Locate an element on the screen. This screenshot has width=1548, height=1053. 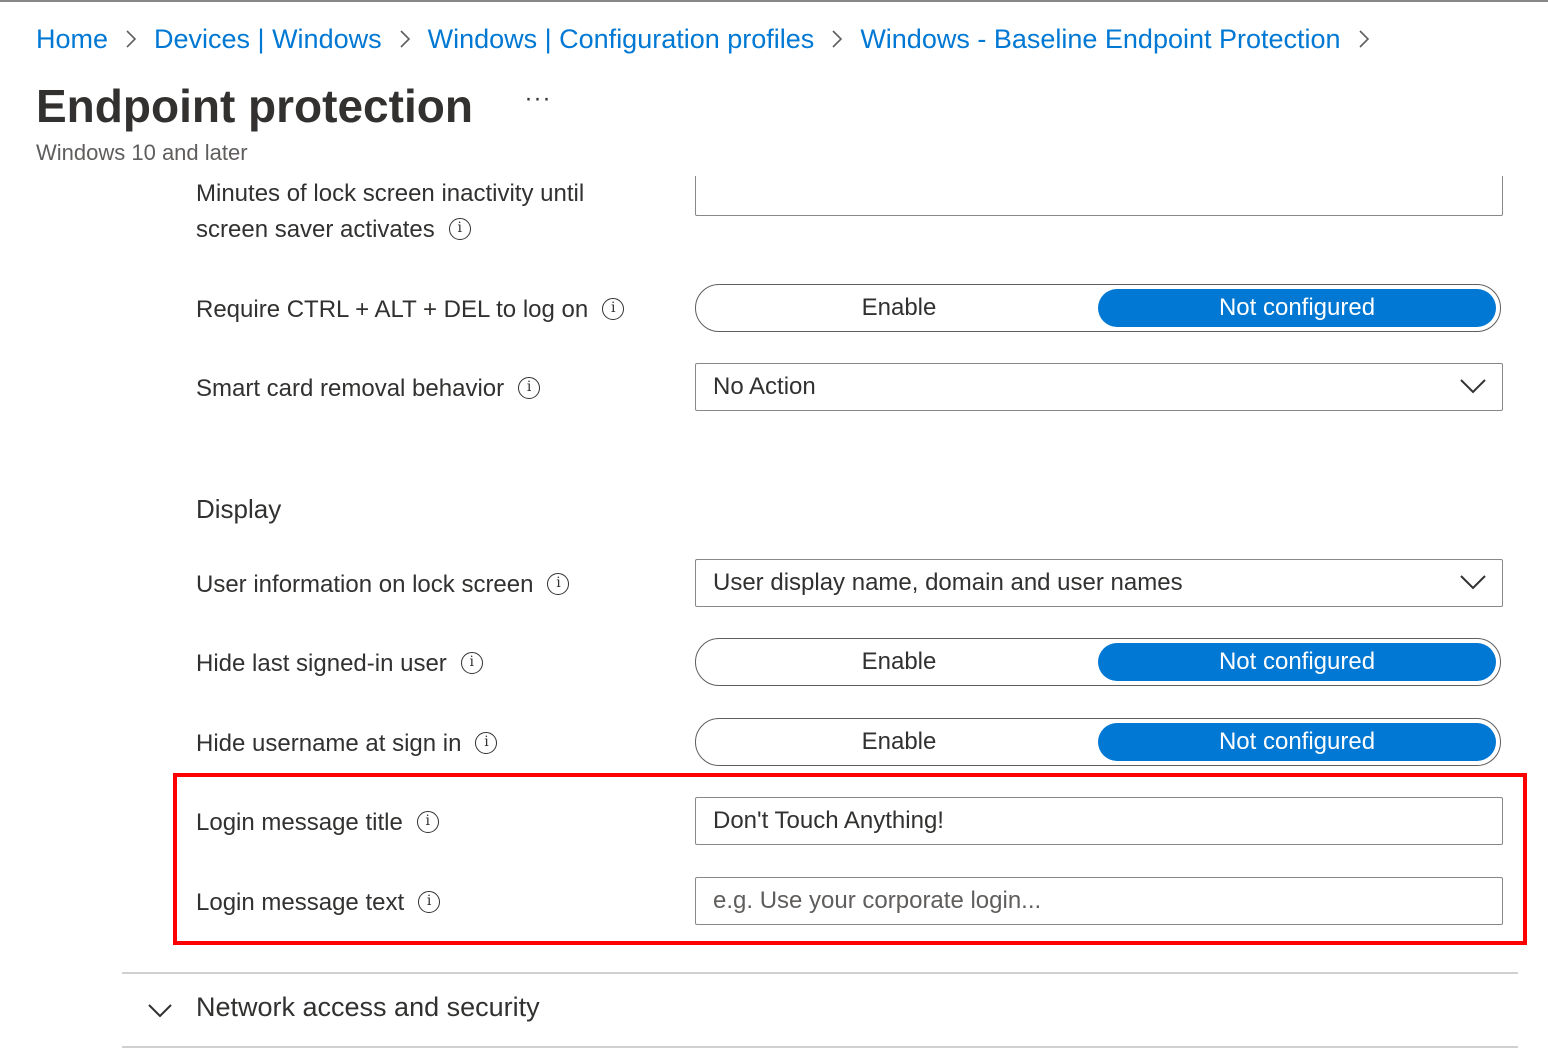
ctrl-alt-del-not-configured-option: Not configured is located at coordinates (1297, 308).